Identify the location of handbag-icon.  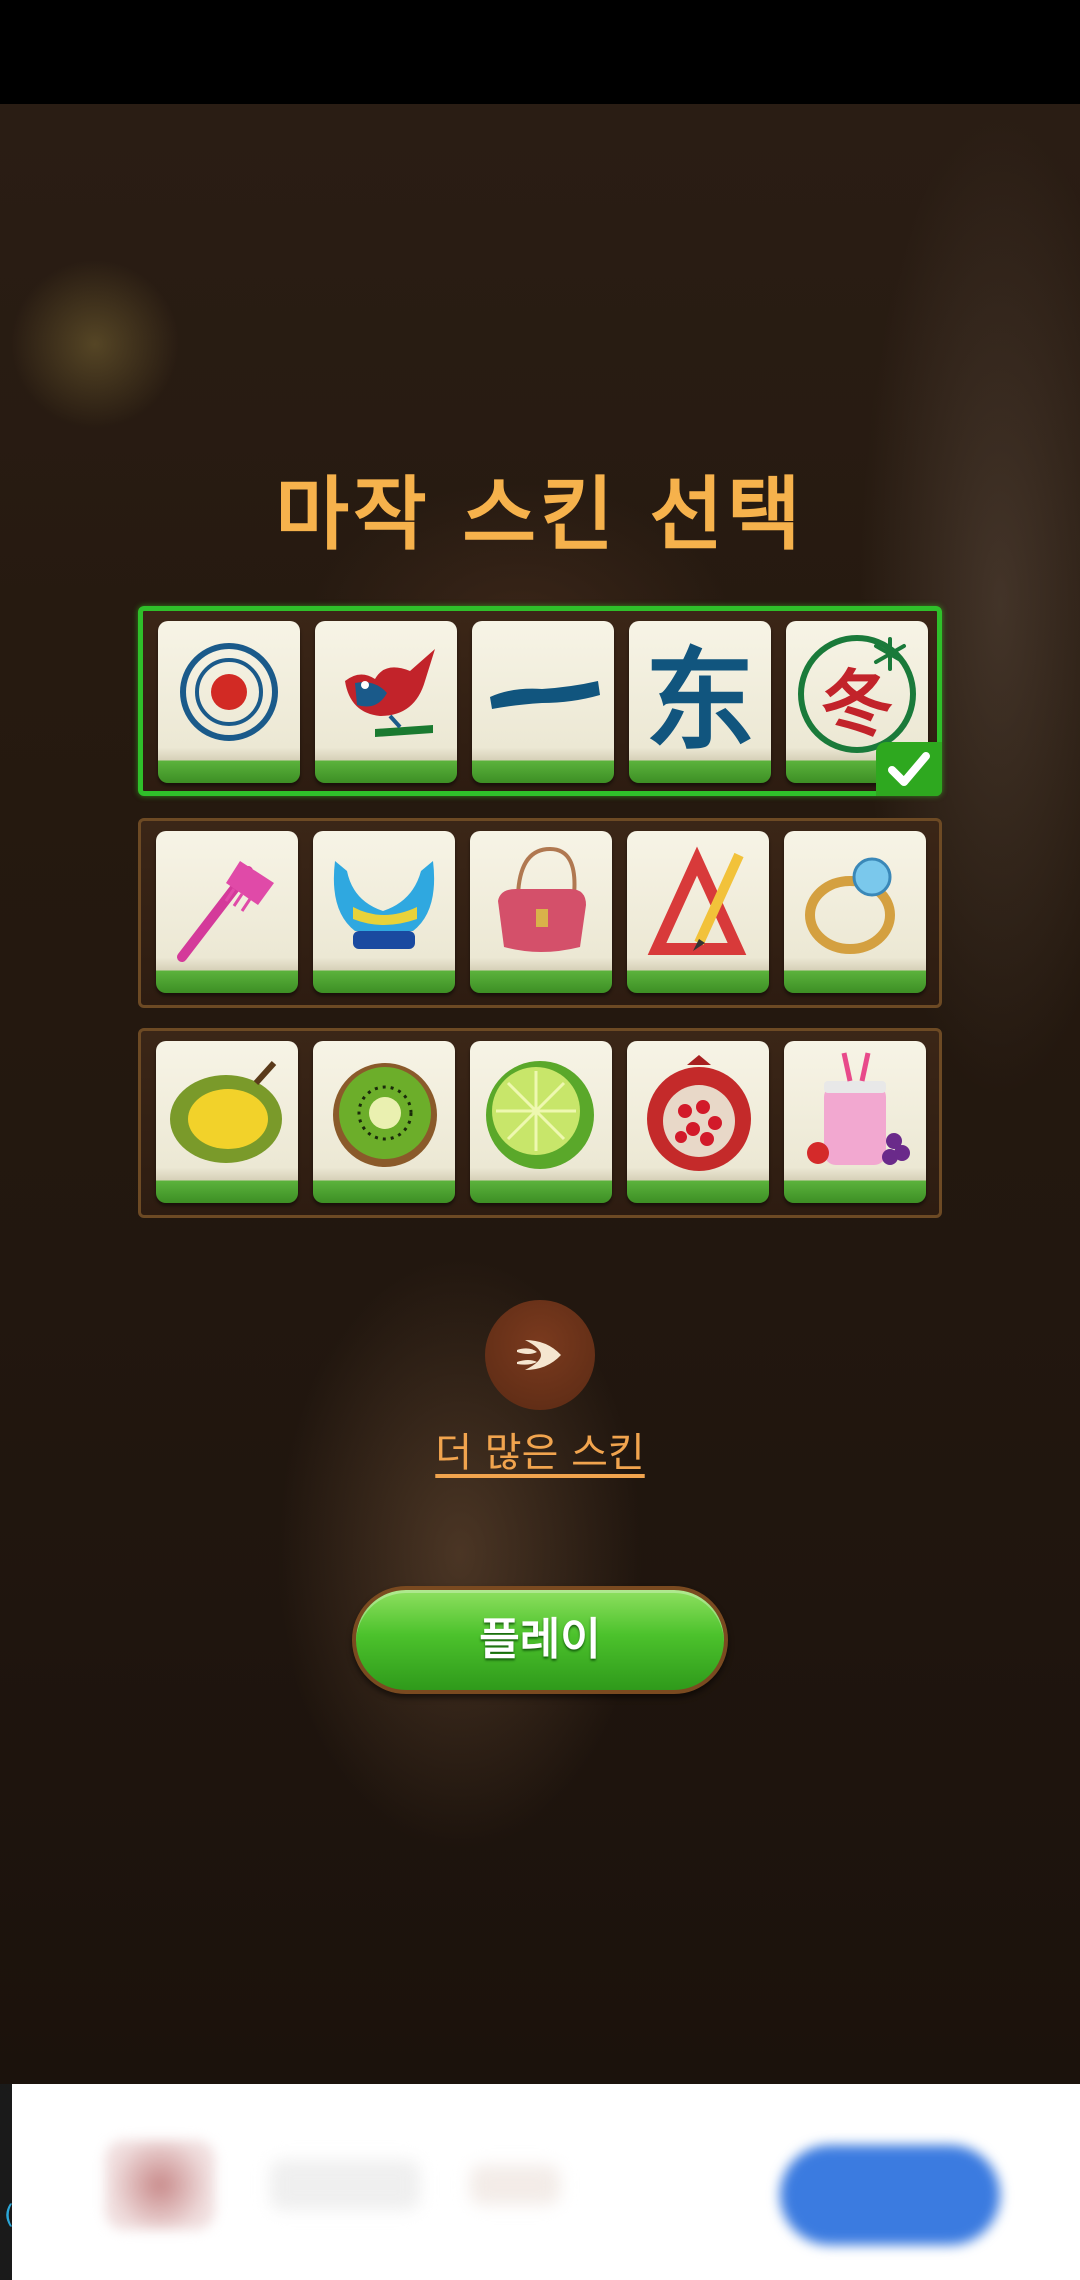
(542, 899).